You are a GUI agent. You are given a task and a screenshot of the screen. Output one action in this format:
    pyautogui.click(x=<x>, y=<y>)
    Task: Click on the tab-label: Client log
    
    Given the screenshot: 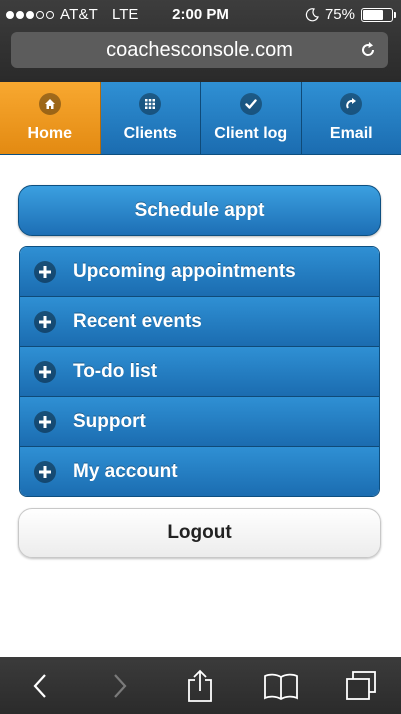 What is the action you would take?
    pyautogui.click(x=251, y=133)
    